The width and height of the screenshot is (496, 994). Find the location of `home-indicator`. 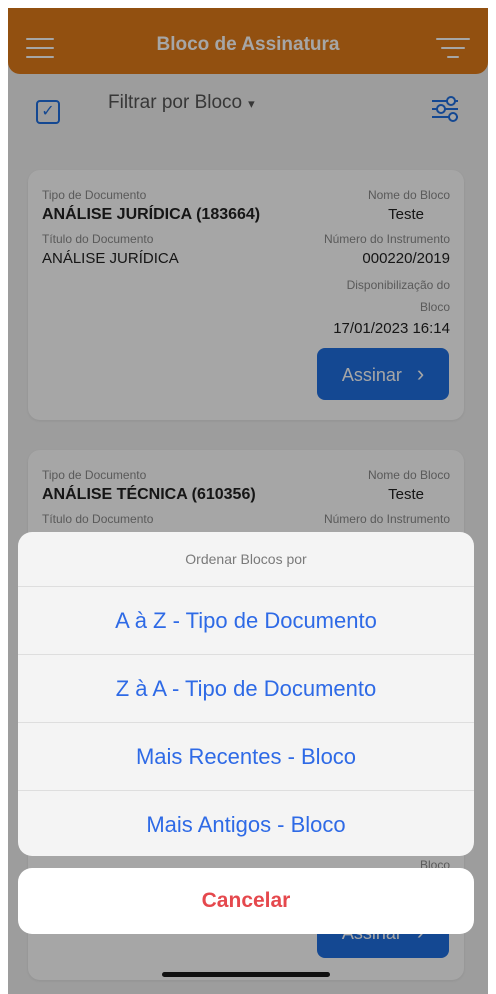

home-indicator is located at coordinates (246, 974).